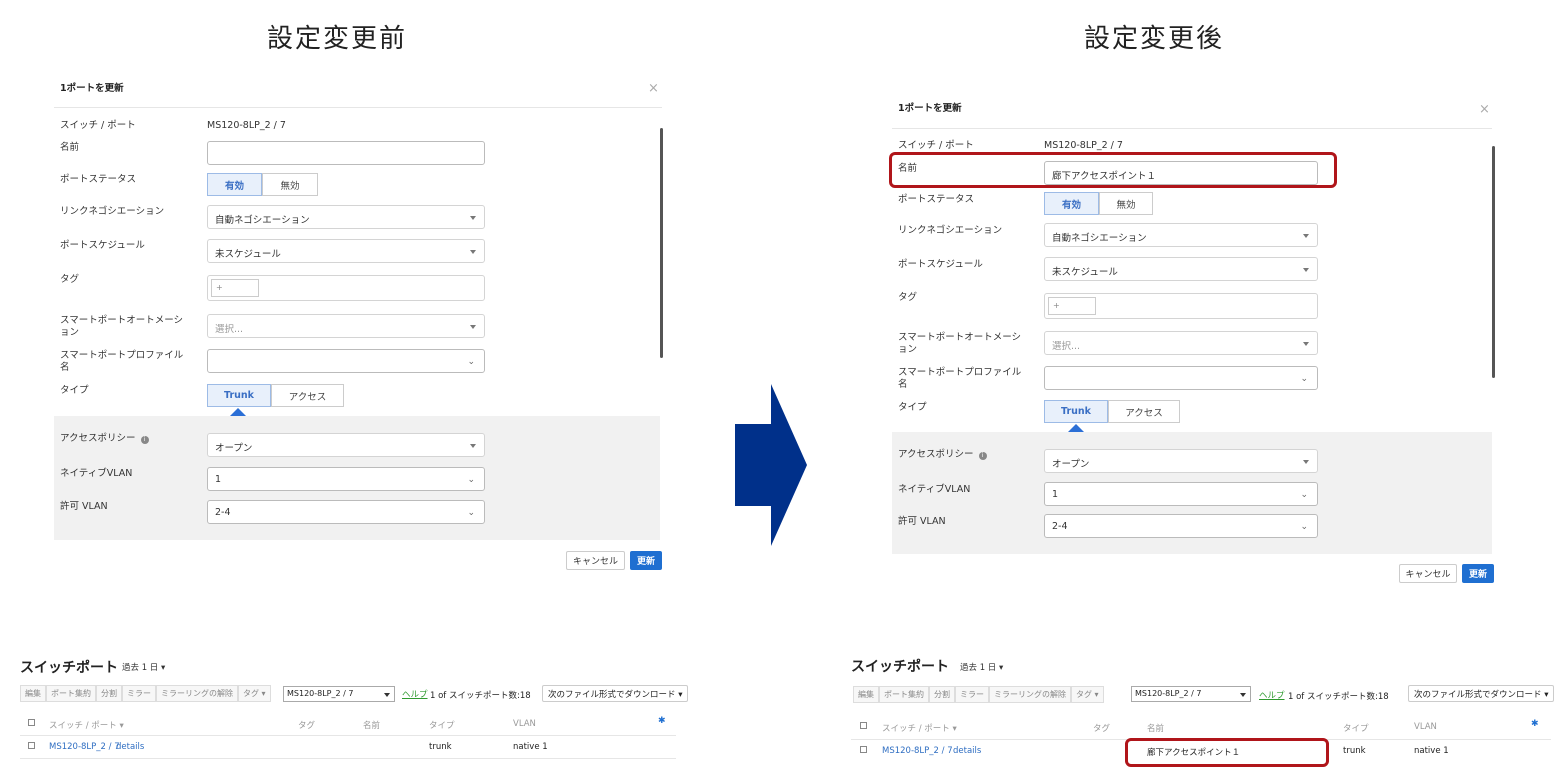 The image size is (1563, 781). I want to click on label-line: スマートポートプロファイル, so click(960, 372).